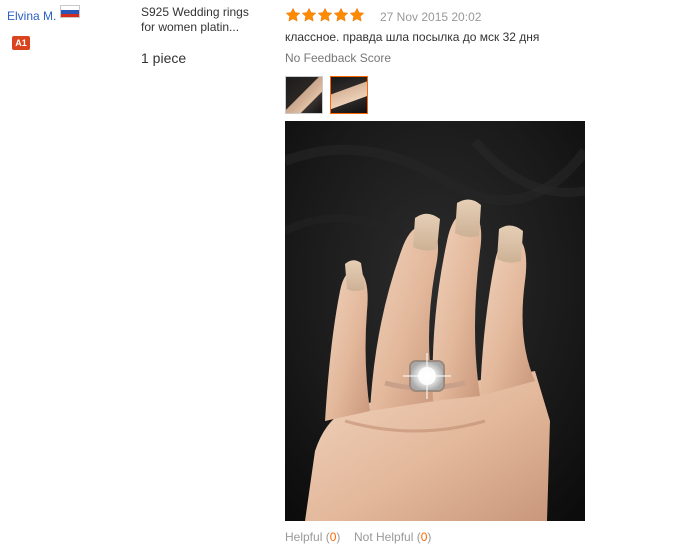  What do you see at coordinates (31, 16) in the screenshot?
I see `reviewer-name-link: Elvina M.` at bounding box center [31, 16].